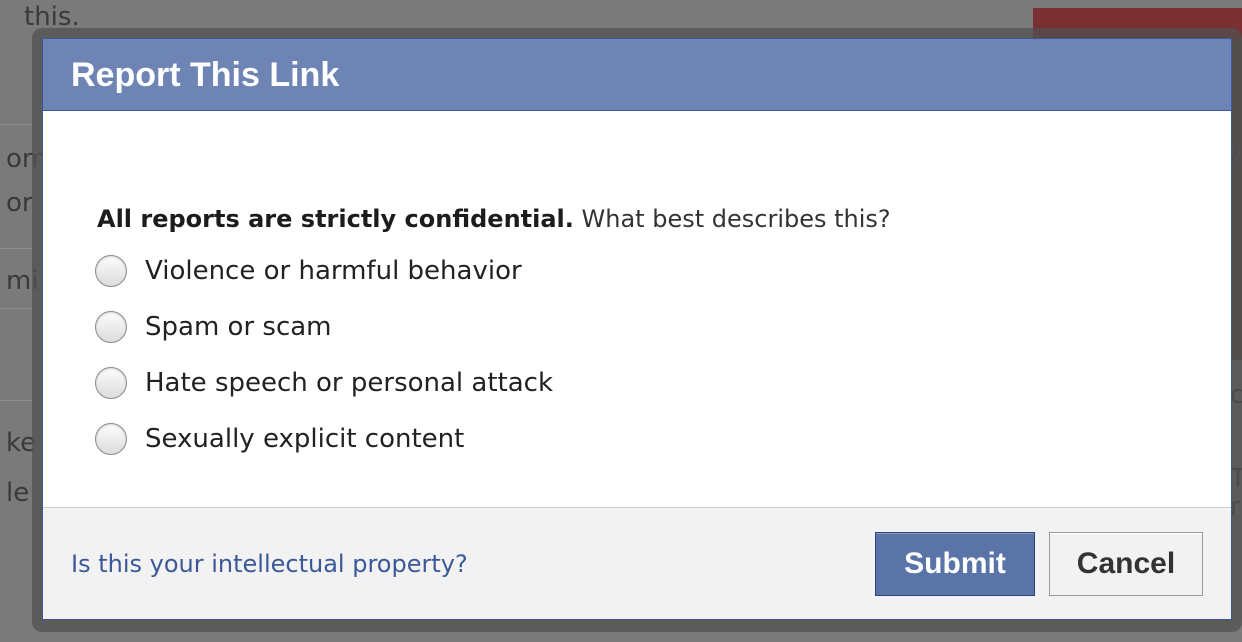  Describe the element at coordinates (269, 564) in the screenshot. I see `intellectual-property-link: Is this your intellectual property?` at that location.